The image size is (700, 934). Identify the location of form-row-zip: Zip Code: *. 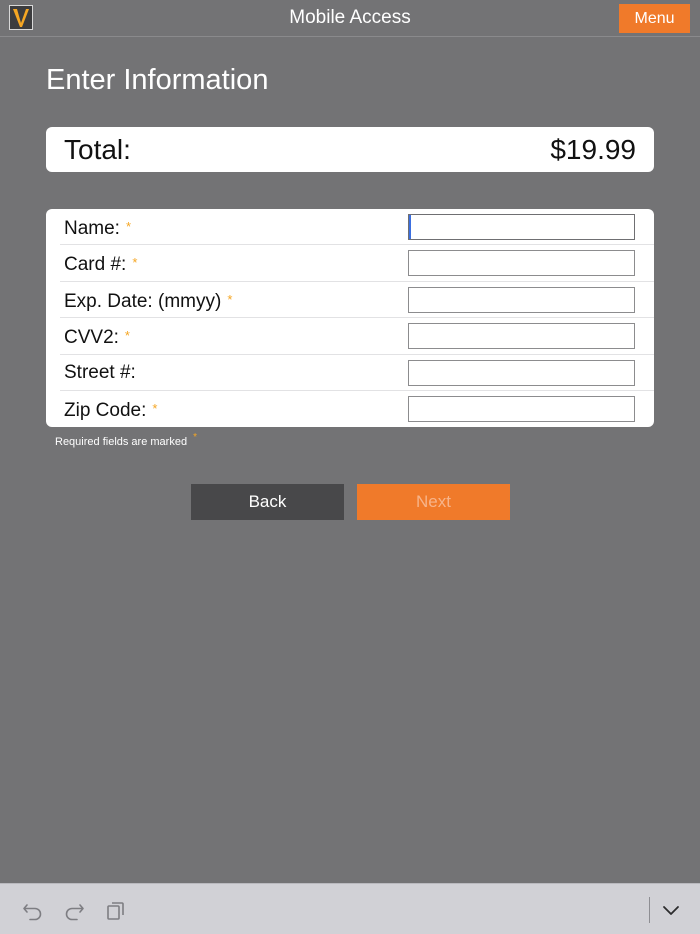
(357, 409).